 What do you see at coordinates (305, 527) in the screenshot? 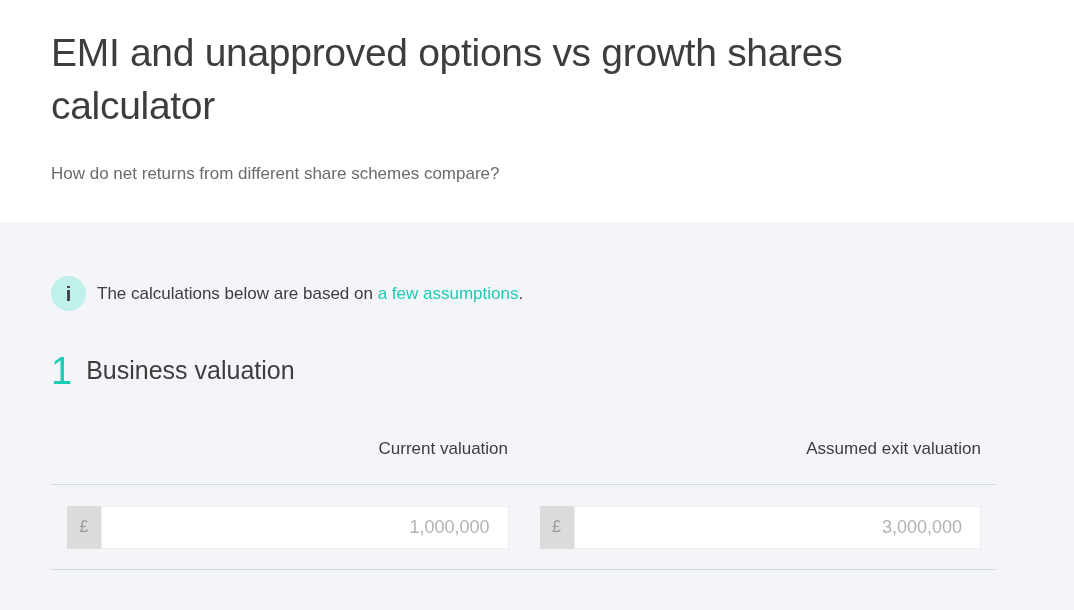
I see `valuation-field: 1,000,000` at bounding box center [305, 527].